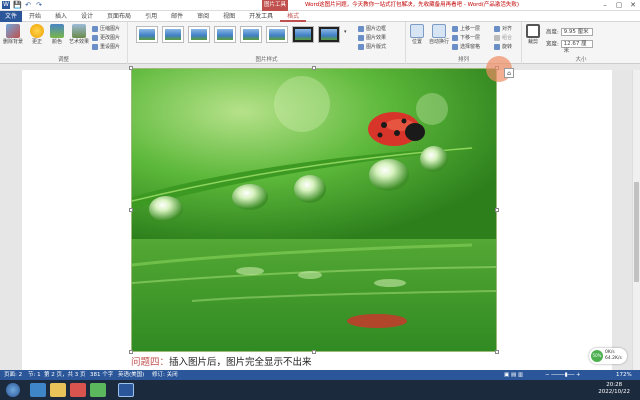  What do you see at coordinates (131, 375) in the screenshot?
I see `status-language: 英语(美国)` at bounding box center [131, 375].